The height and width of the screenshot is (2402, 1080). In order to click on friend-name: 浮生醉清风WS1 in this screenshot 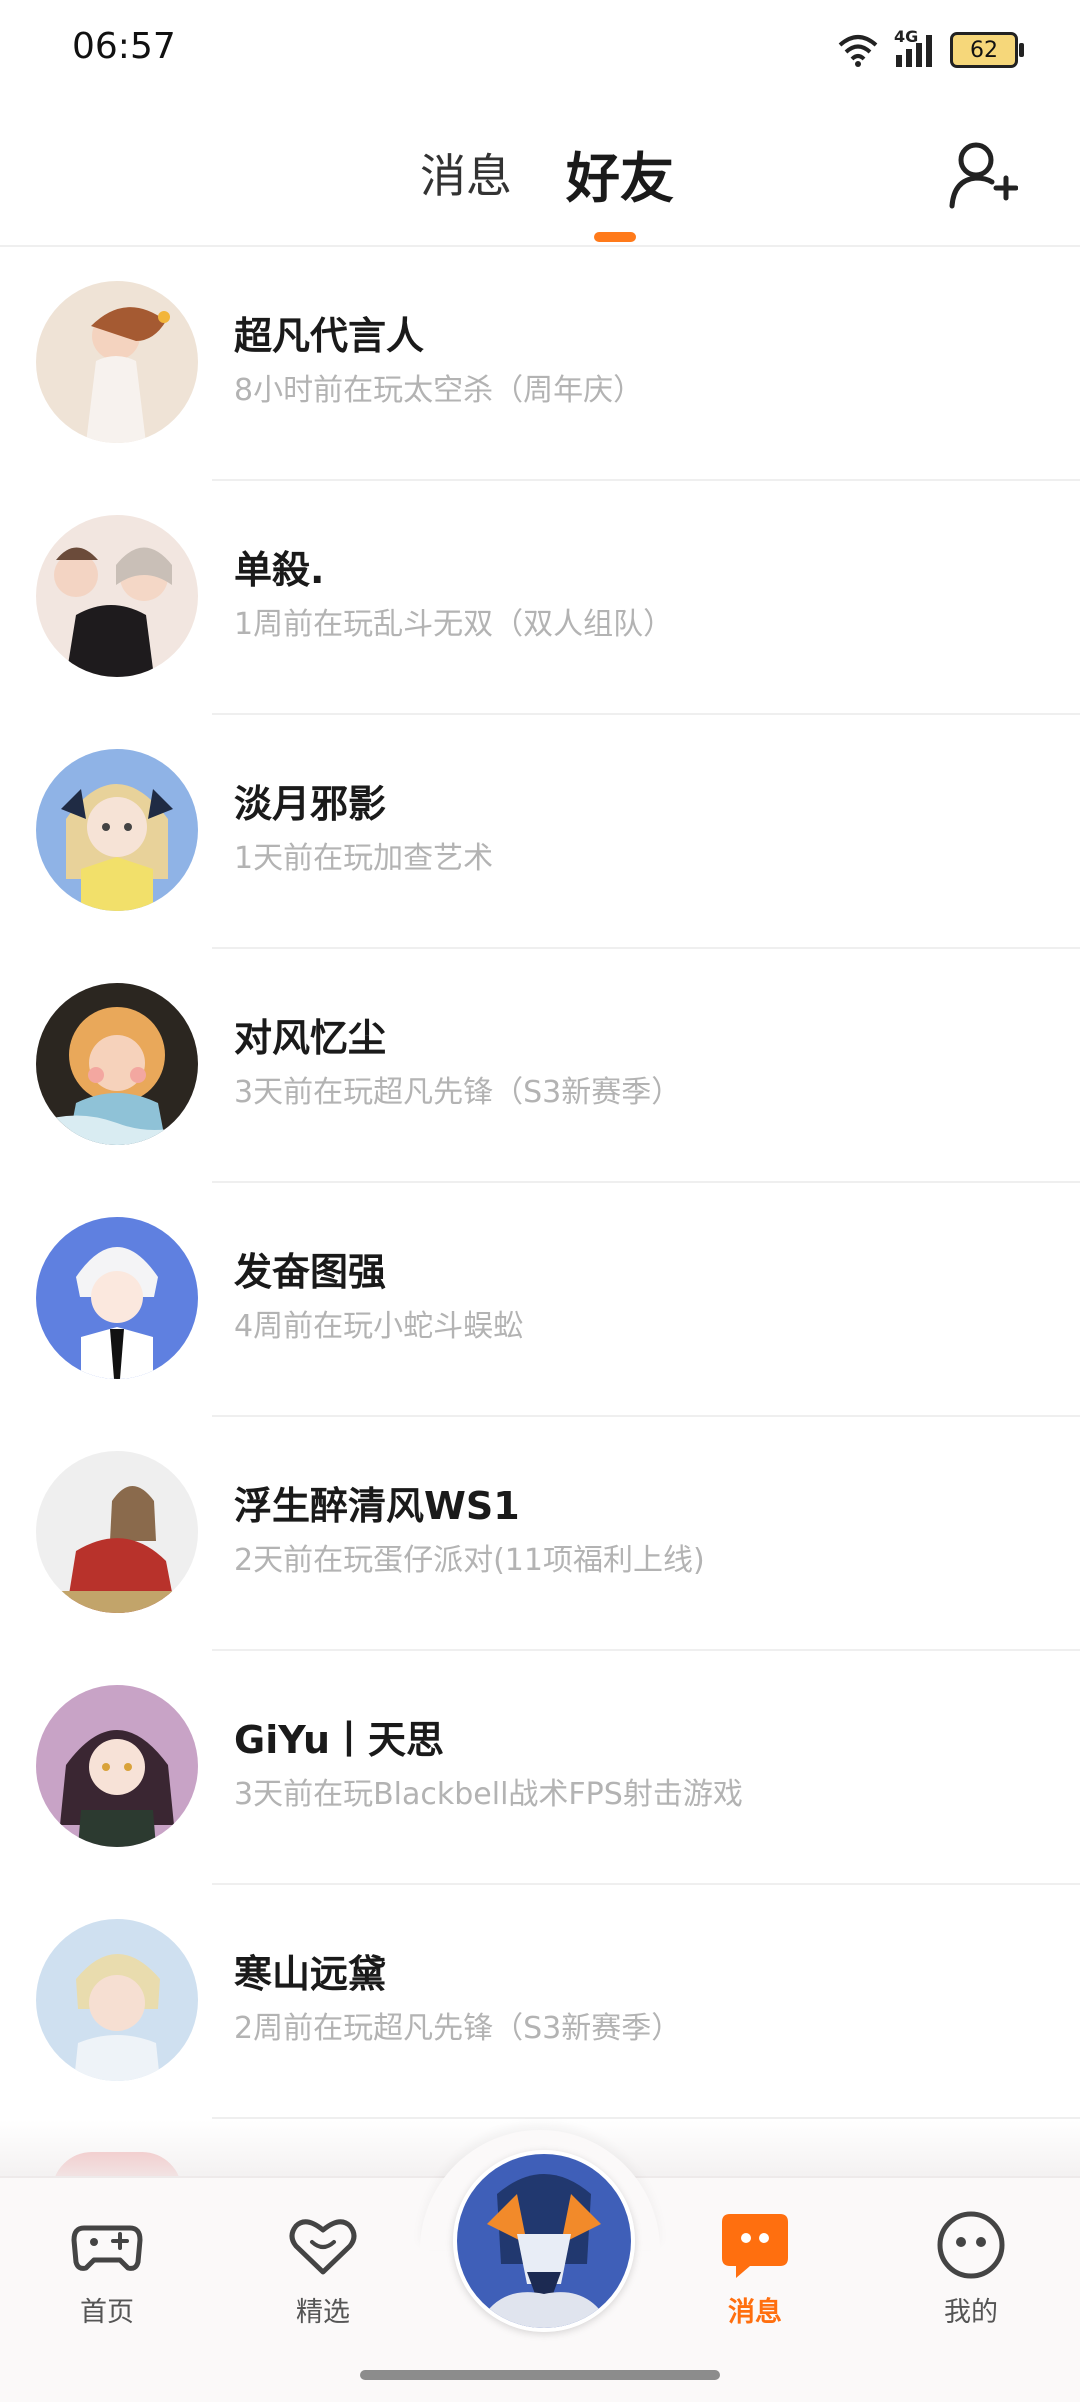, I will do `click(377, 1506)`.